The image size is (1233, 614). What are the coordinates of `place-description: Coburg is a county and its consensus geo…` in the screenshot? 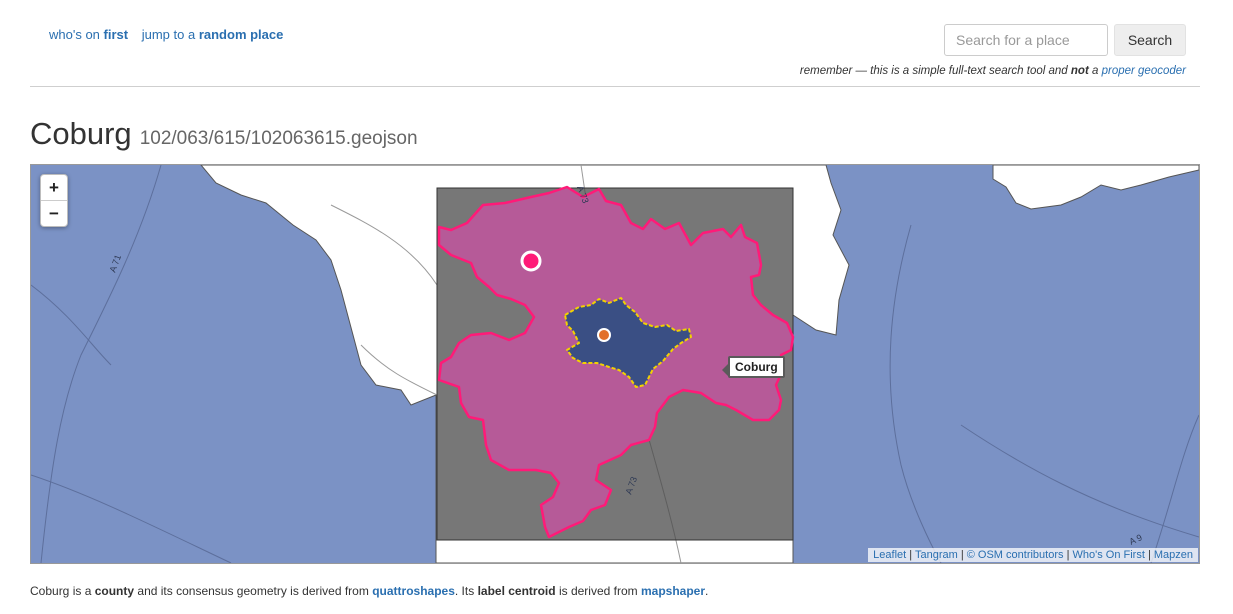 It's located at (369, 591).